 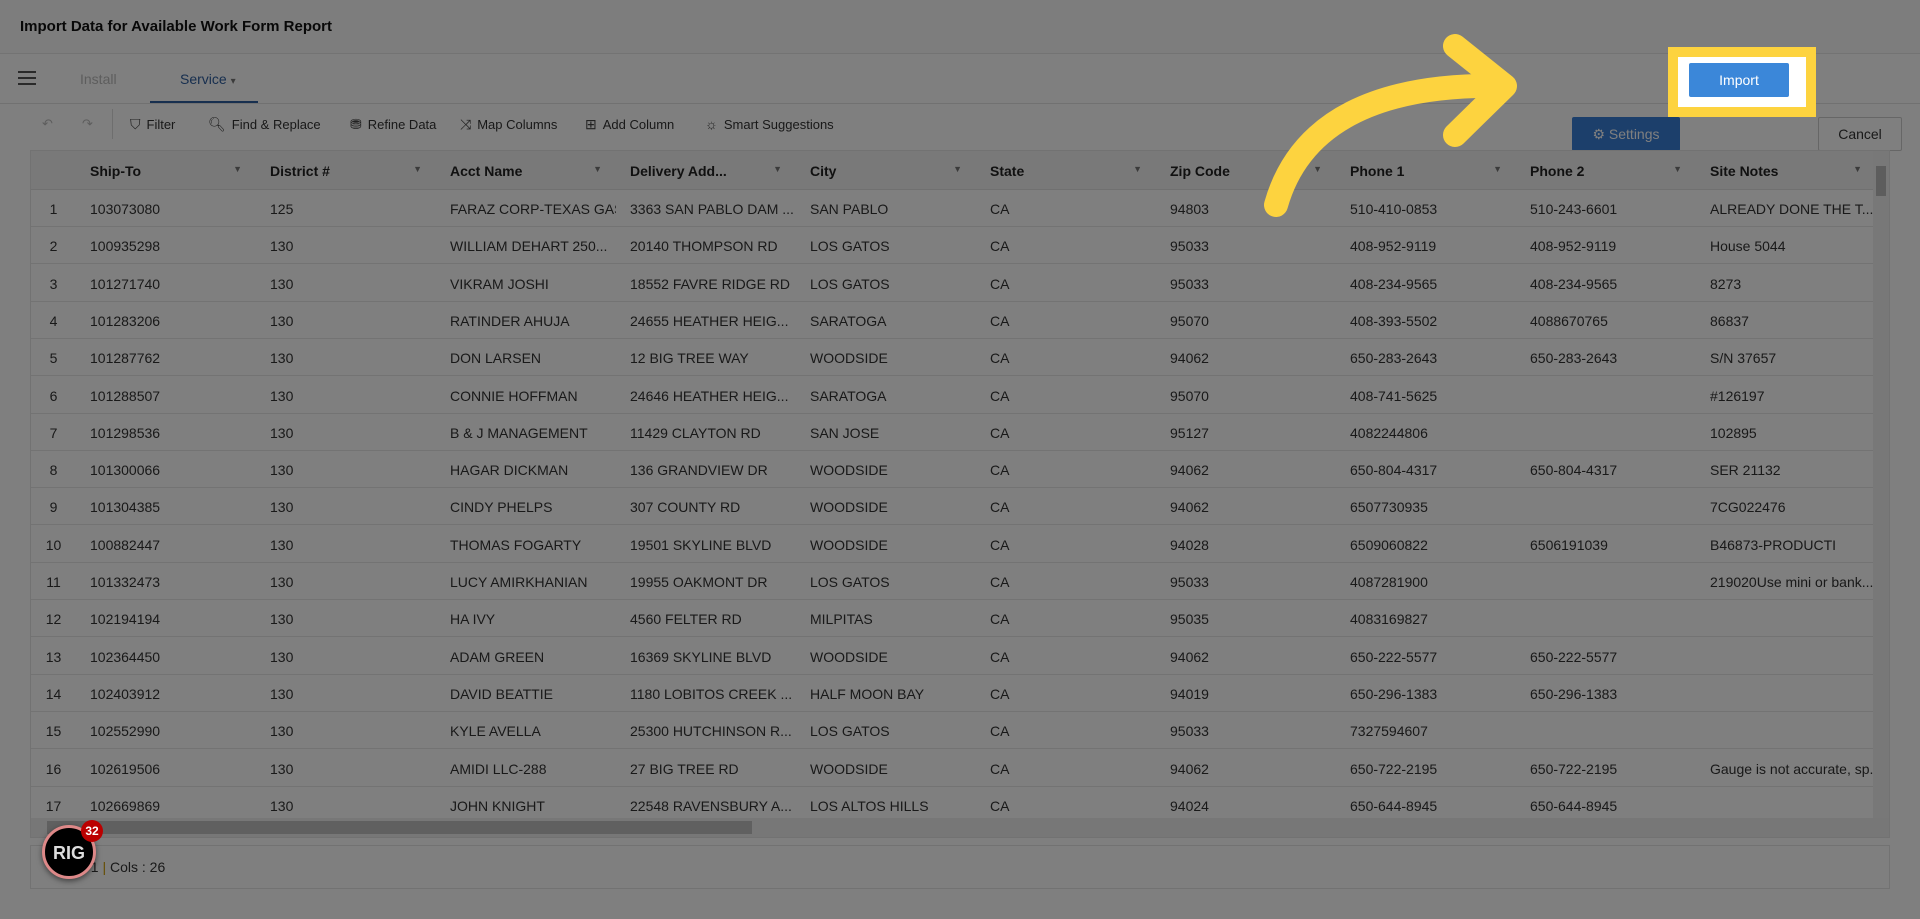 I want to click on notification-count: 32, so click(x=92, y=831).